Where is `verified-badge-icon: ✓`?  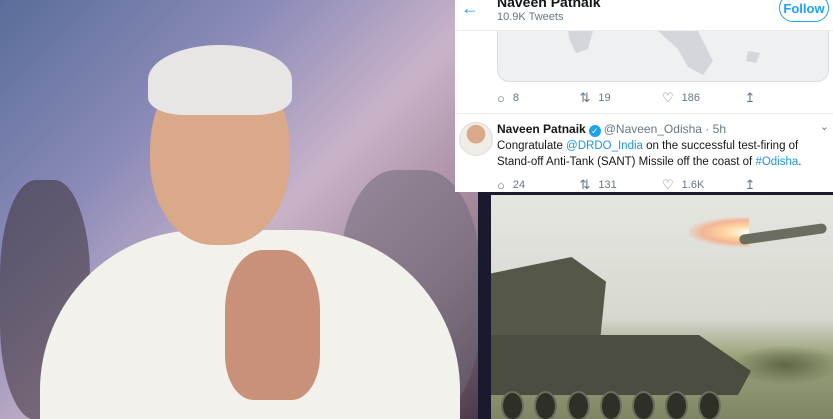
verified-badge-icon: ✓ is located at coordinates (594, 131).